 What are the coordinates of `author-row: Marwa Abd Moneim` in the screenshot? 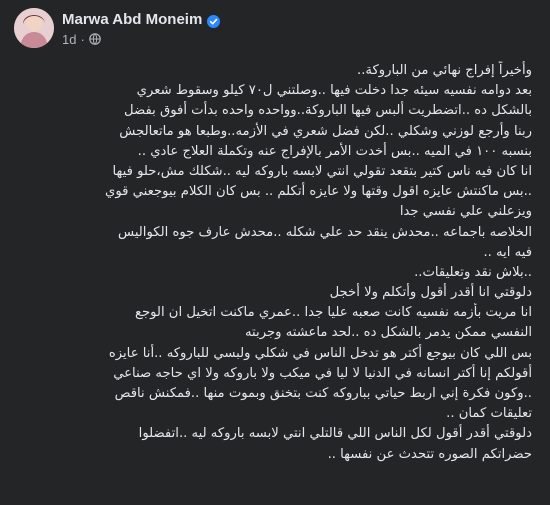 It's located at (141, 19).